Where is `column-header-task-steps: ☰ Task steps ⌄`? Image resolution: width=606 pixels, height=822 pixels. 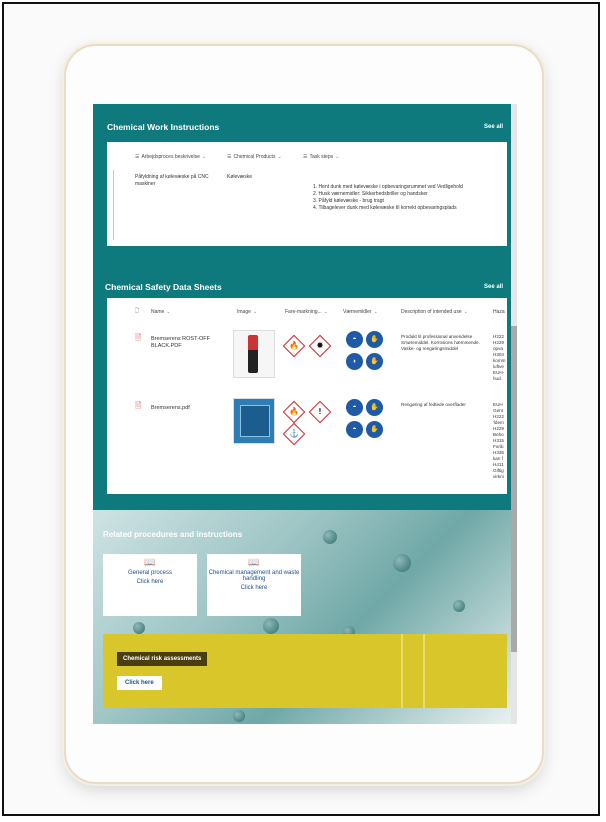
column-header-task-steps: ☰ Task steps ⌄ is located at coordinates (321, 157).